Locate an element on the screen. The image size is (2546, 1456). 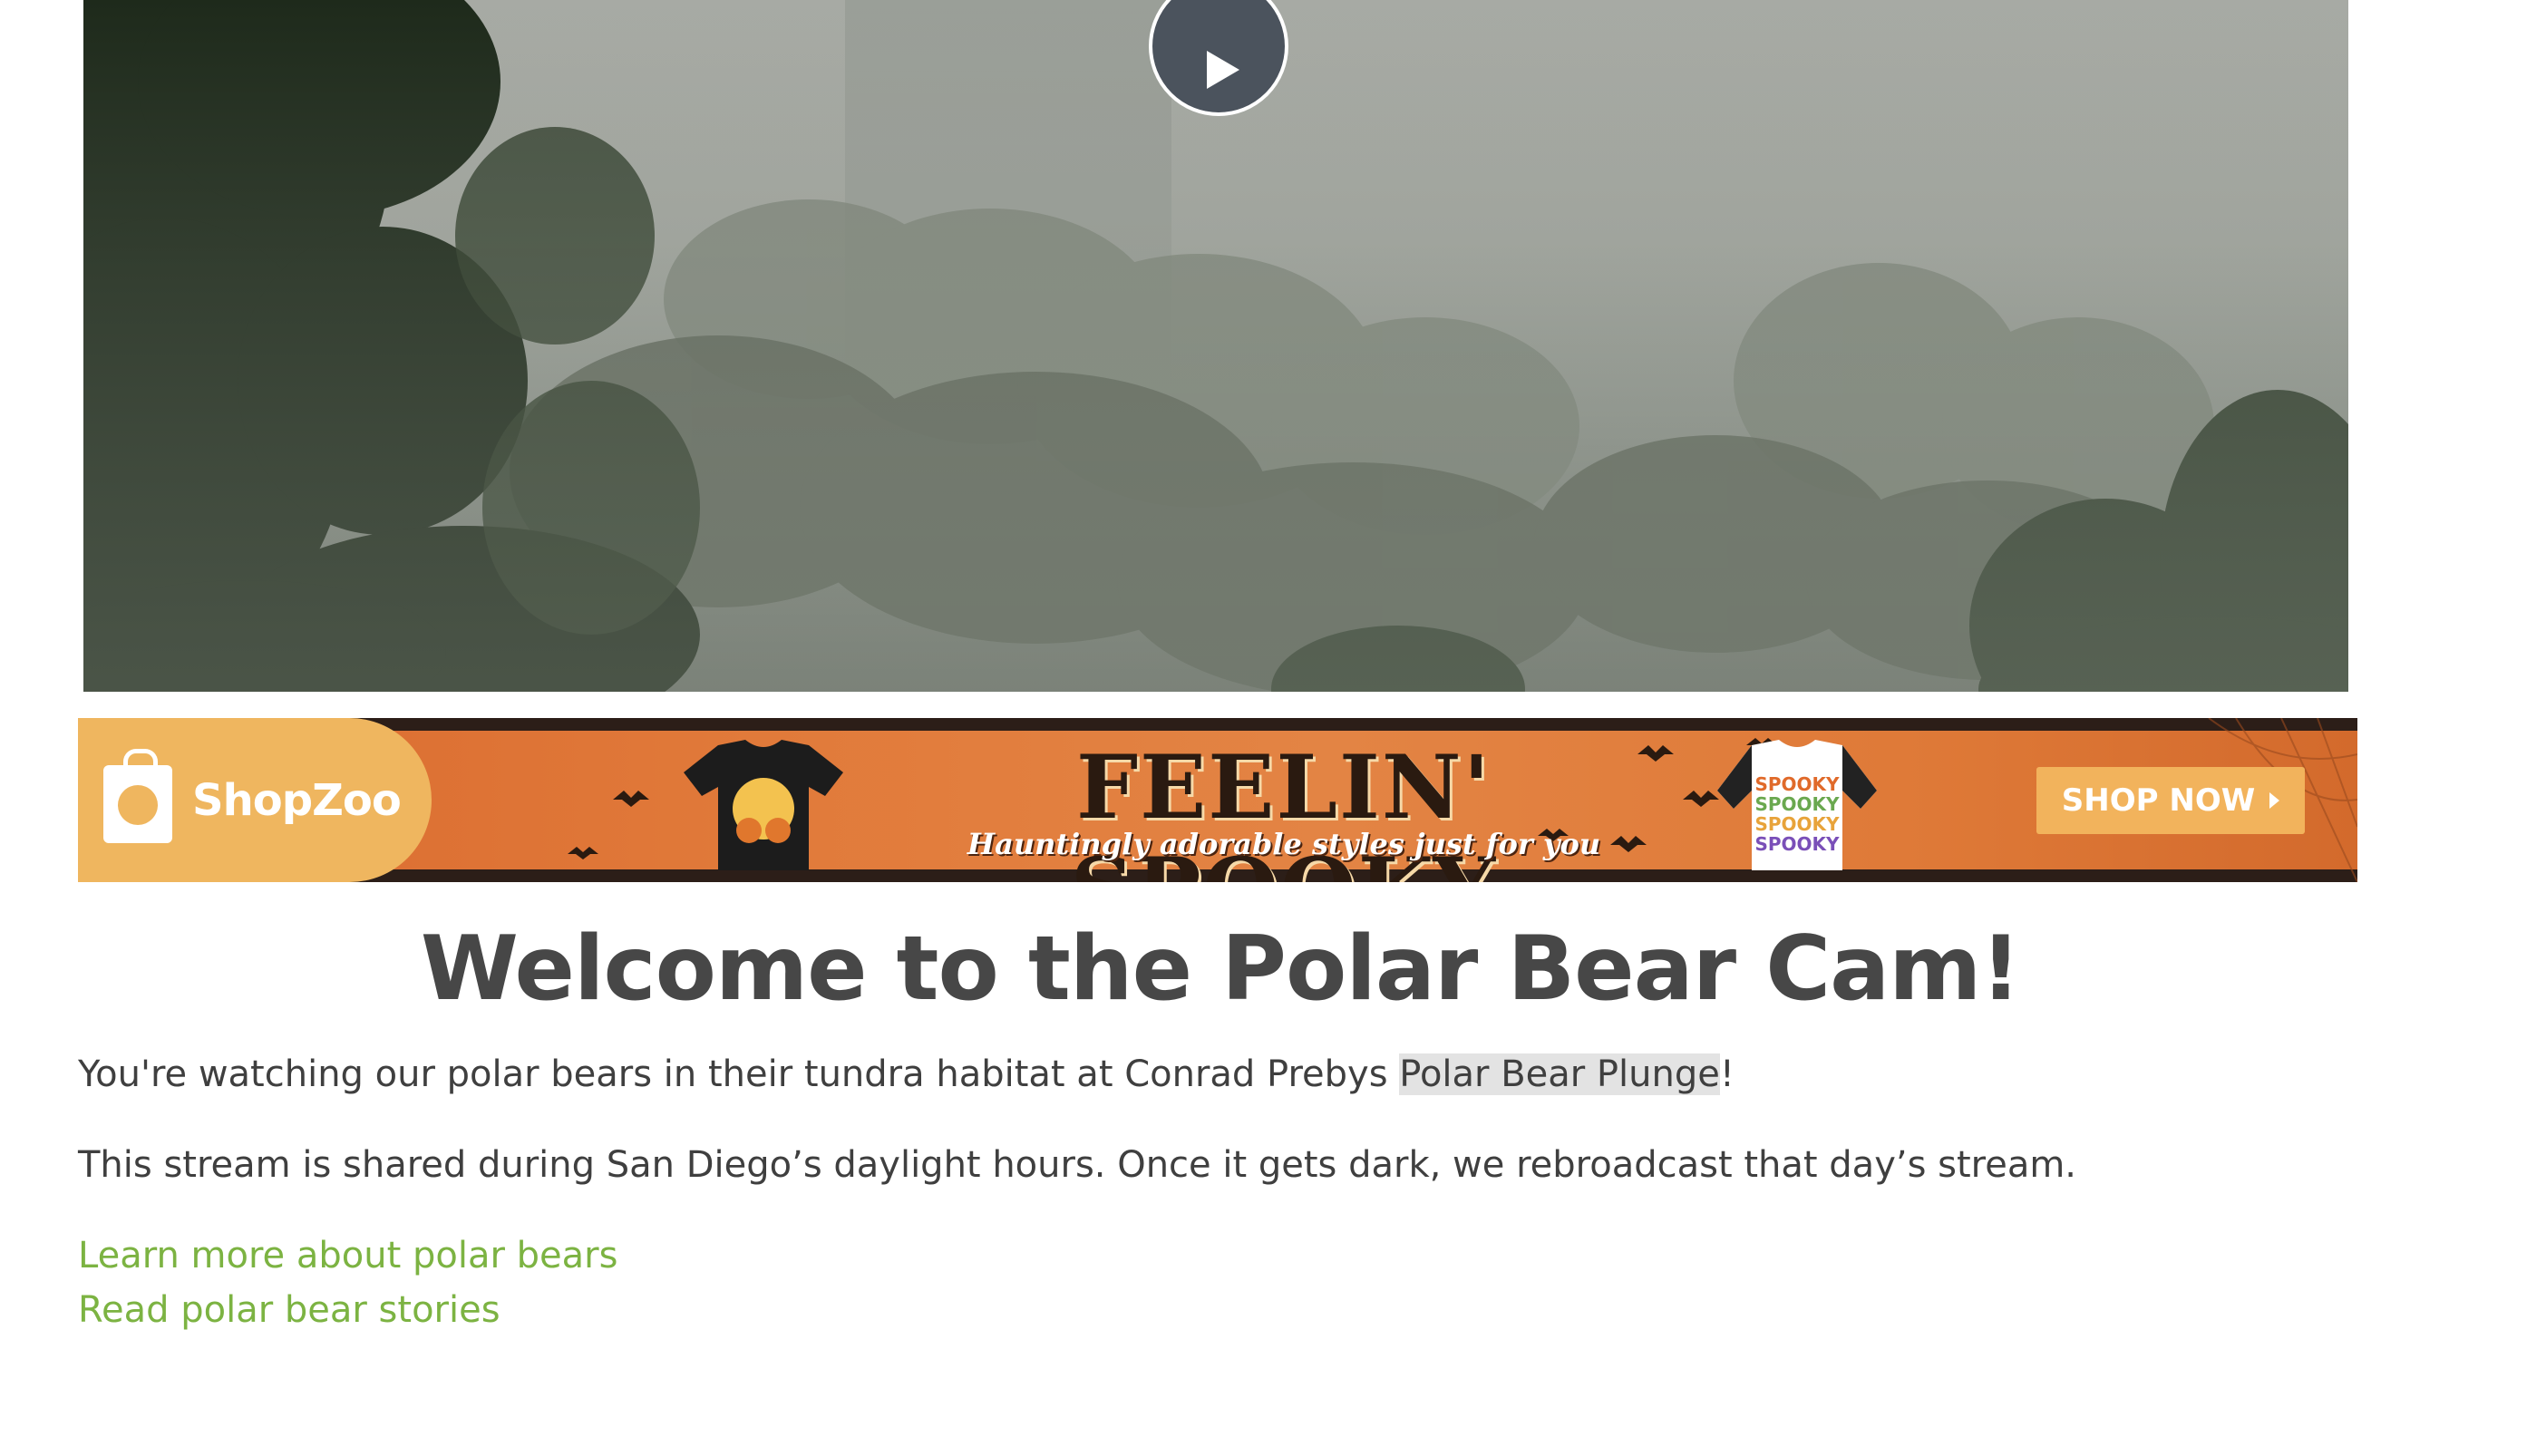
intro-text-end: ! is located at coordinates (1727, 1074).